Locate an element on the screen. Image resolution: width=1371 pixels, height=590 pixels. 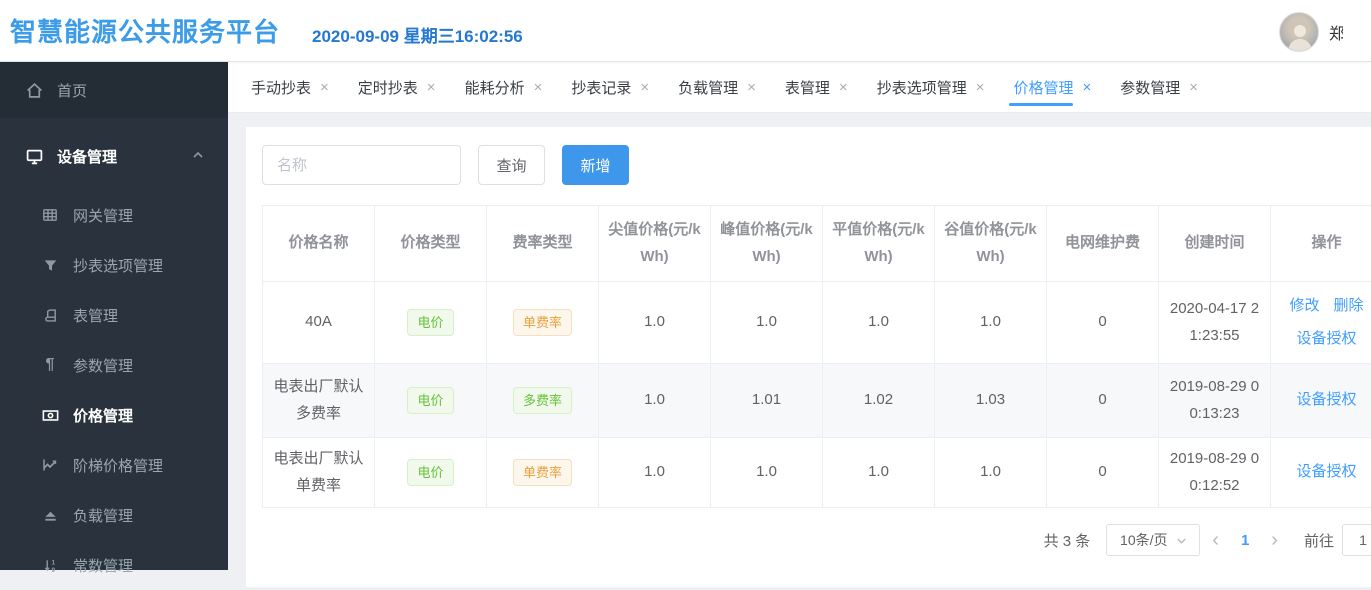
edit-link: 修改 is located at coordinates (1304, 306).